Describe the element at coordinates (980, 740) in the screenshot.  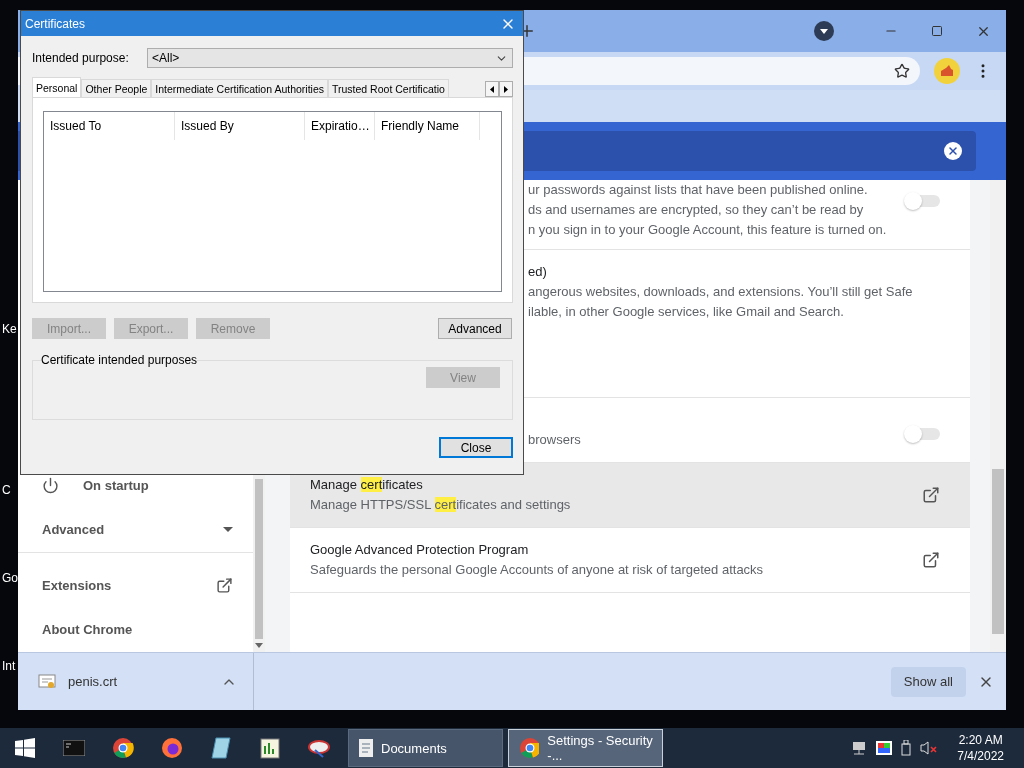
I see `time: 2:20 AM` at that location.